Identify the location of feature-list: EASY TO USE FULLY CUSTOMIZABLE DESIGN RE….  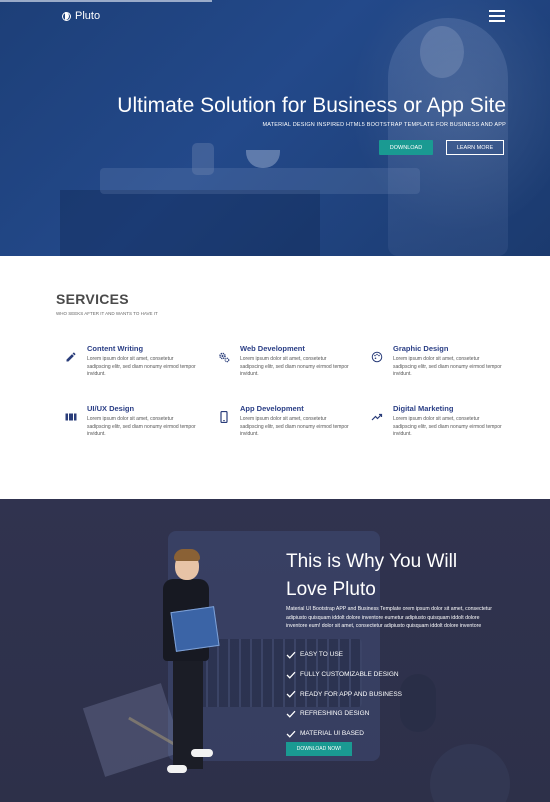
(344, 694).